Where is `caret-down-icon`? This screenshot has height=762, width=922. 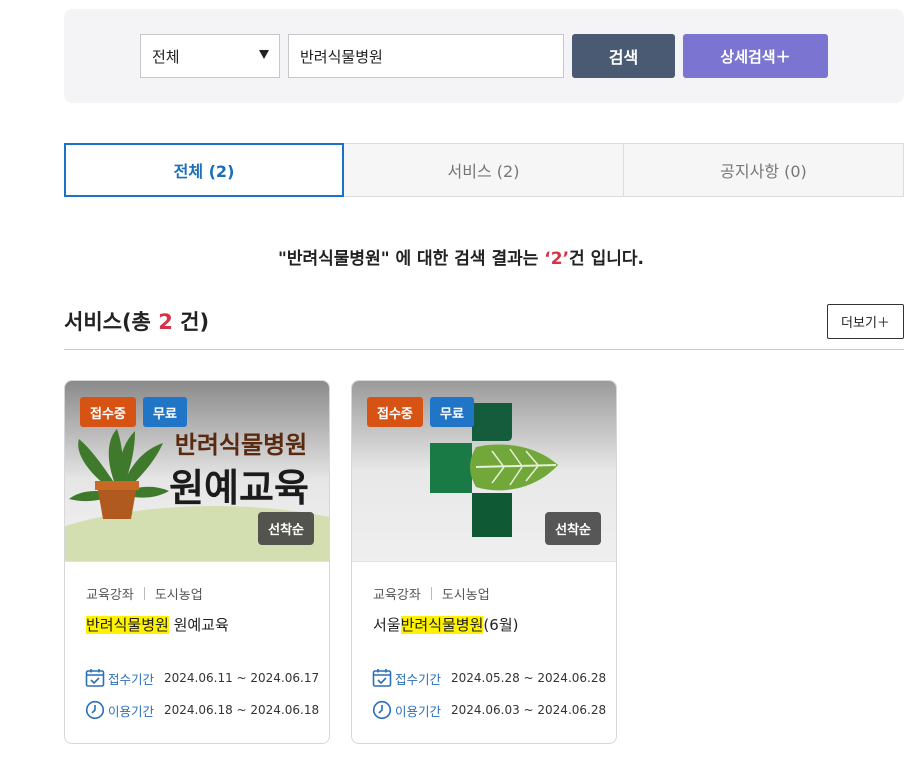 caret-down-icon is located at coordinates (264, 54).